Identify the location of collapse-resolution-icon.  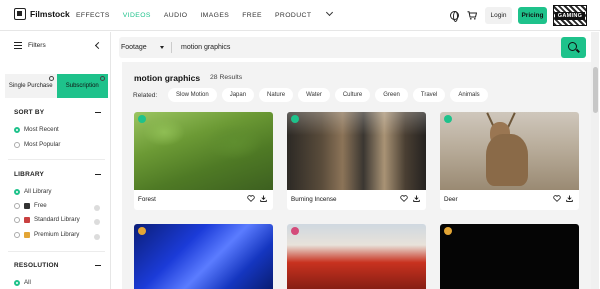
(98, 266).